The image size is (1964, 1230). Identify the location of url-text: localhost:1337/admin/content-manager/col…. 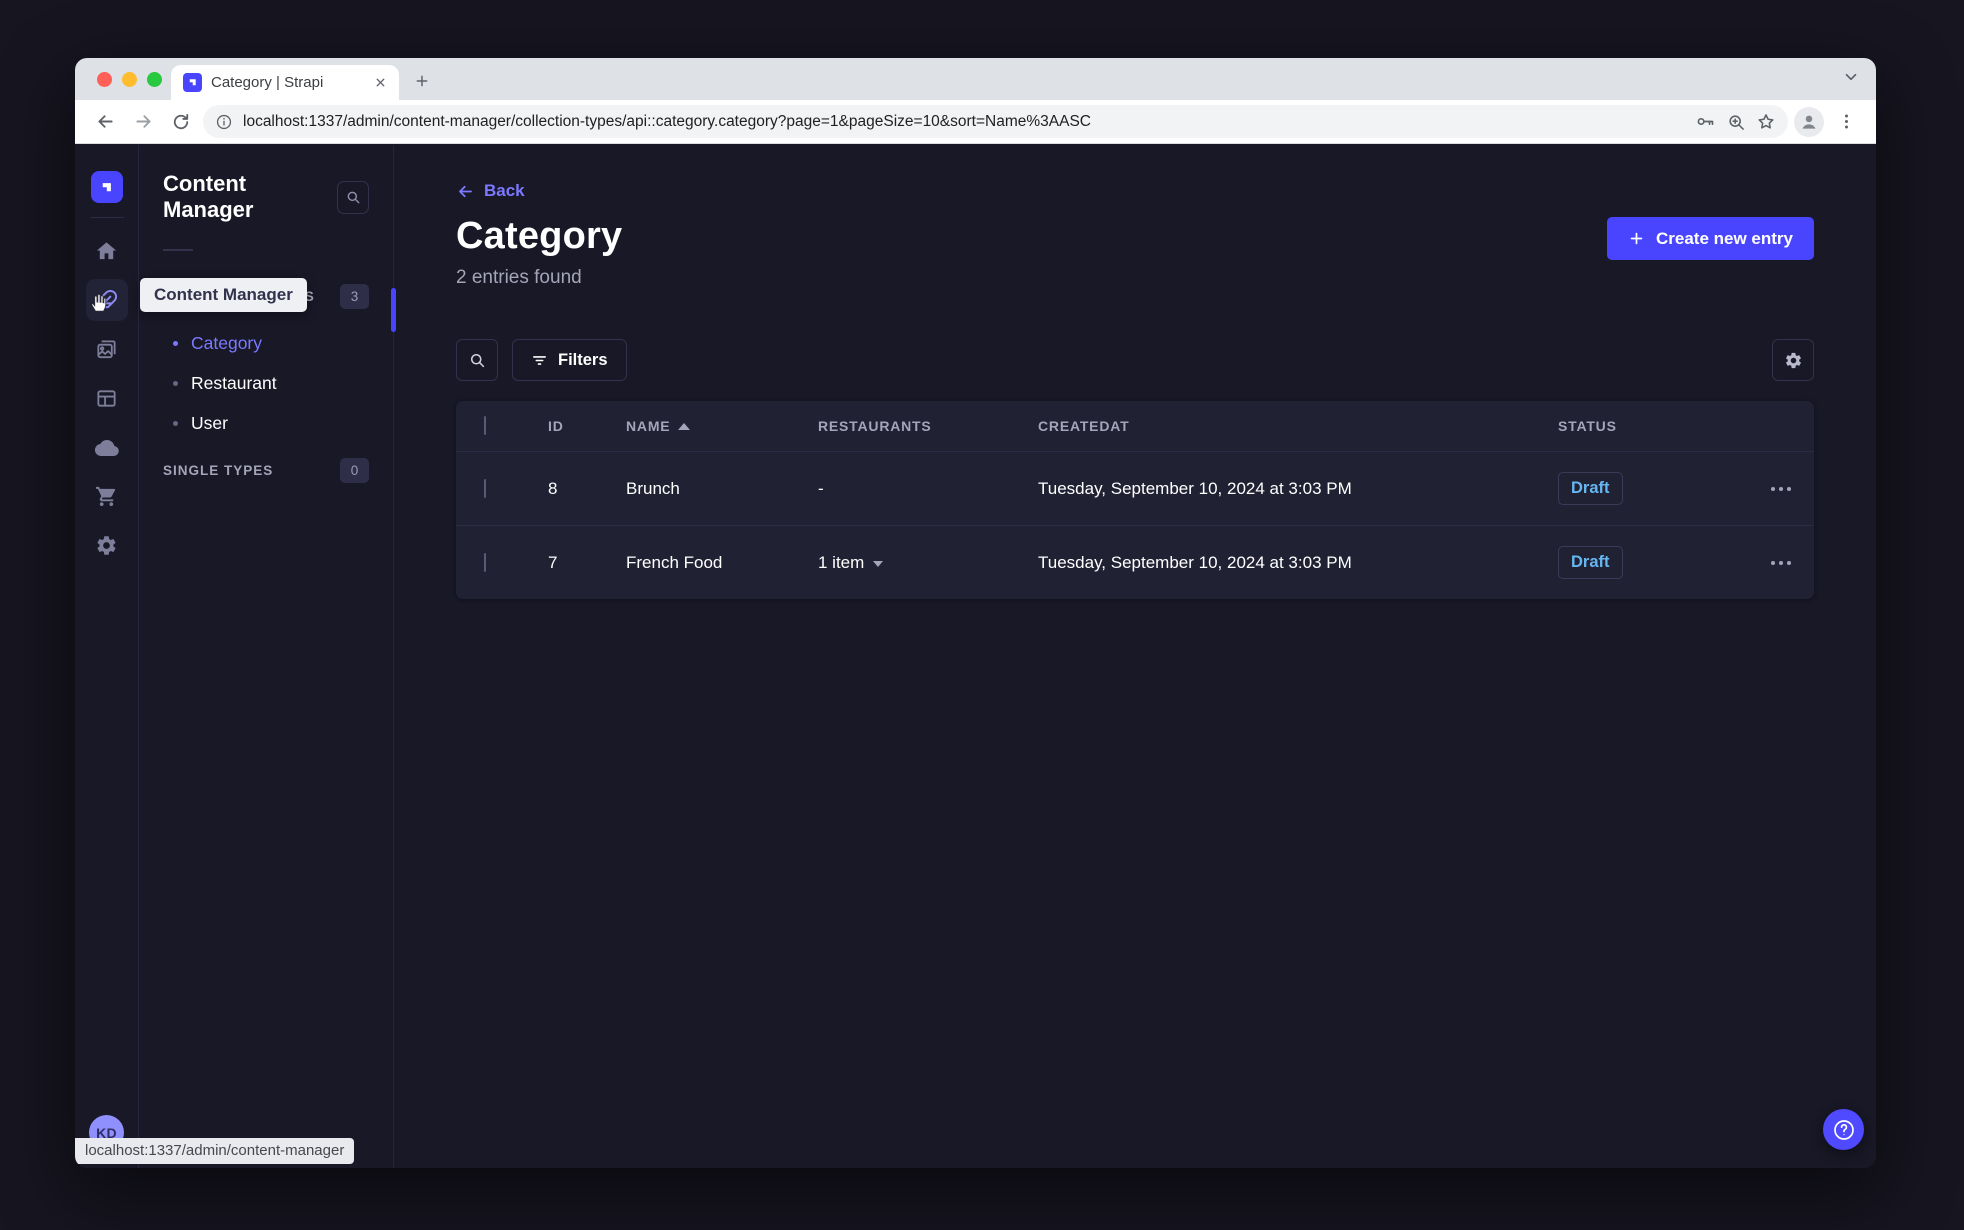
(667, 121).